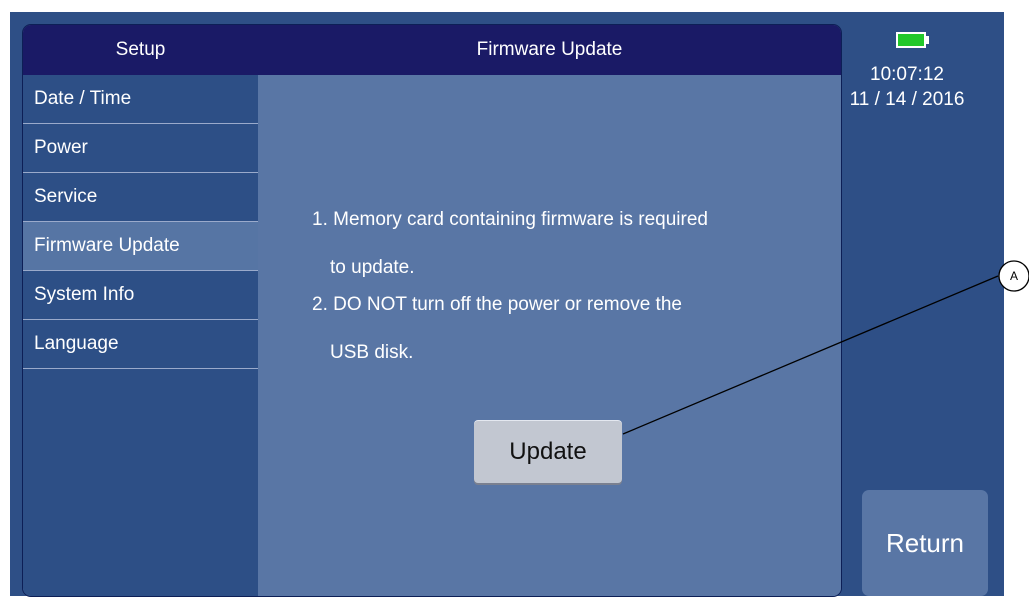 This screenshot has width=1029, height=599. I want to click on clock-time: 10:07:12, so click(907, 74).